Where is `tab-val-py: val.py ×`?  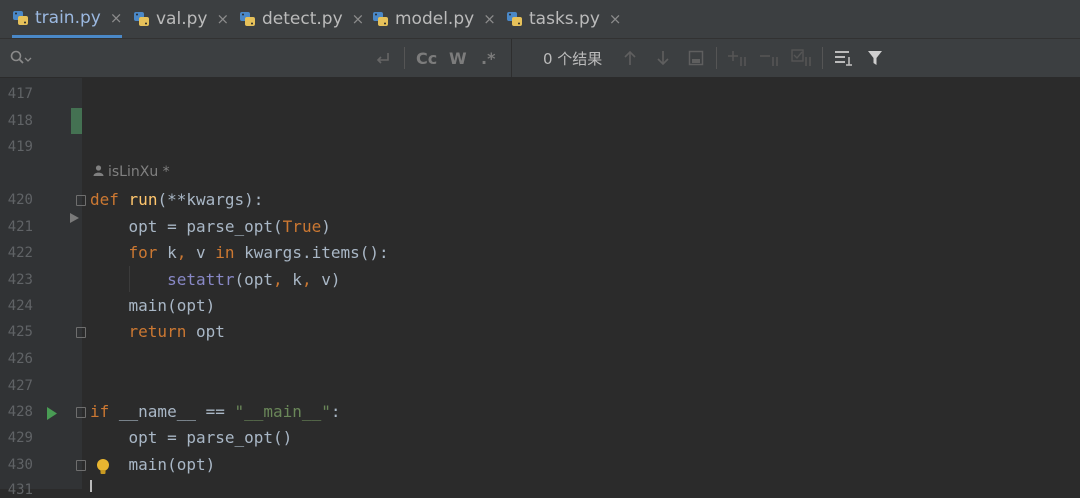
tab-val-py: val.py × is located at coordinates (181, 19).